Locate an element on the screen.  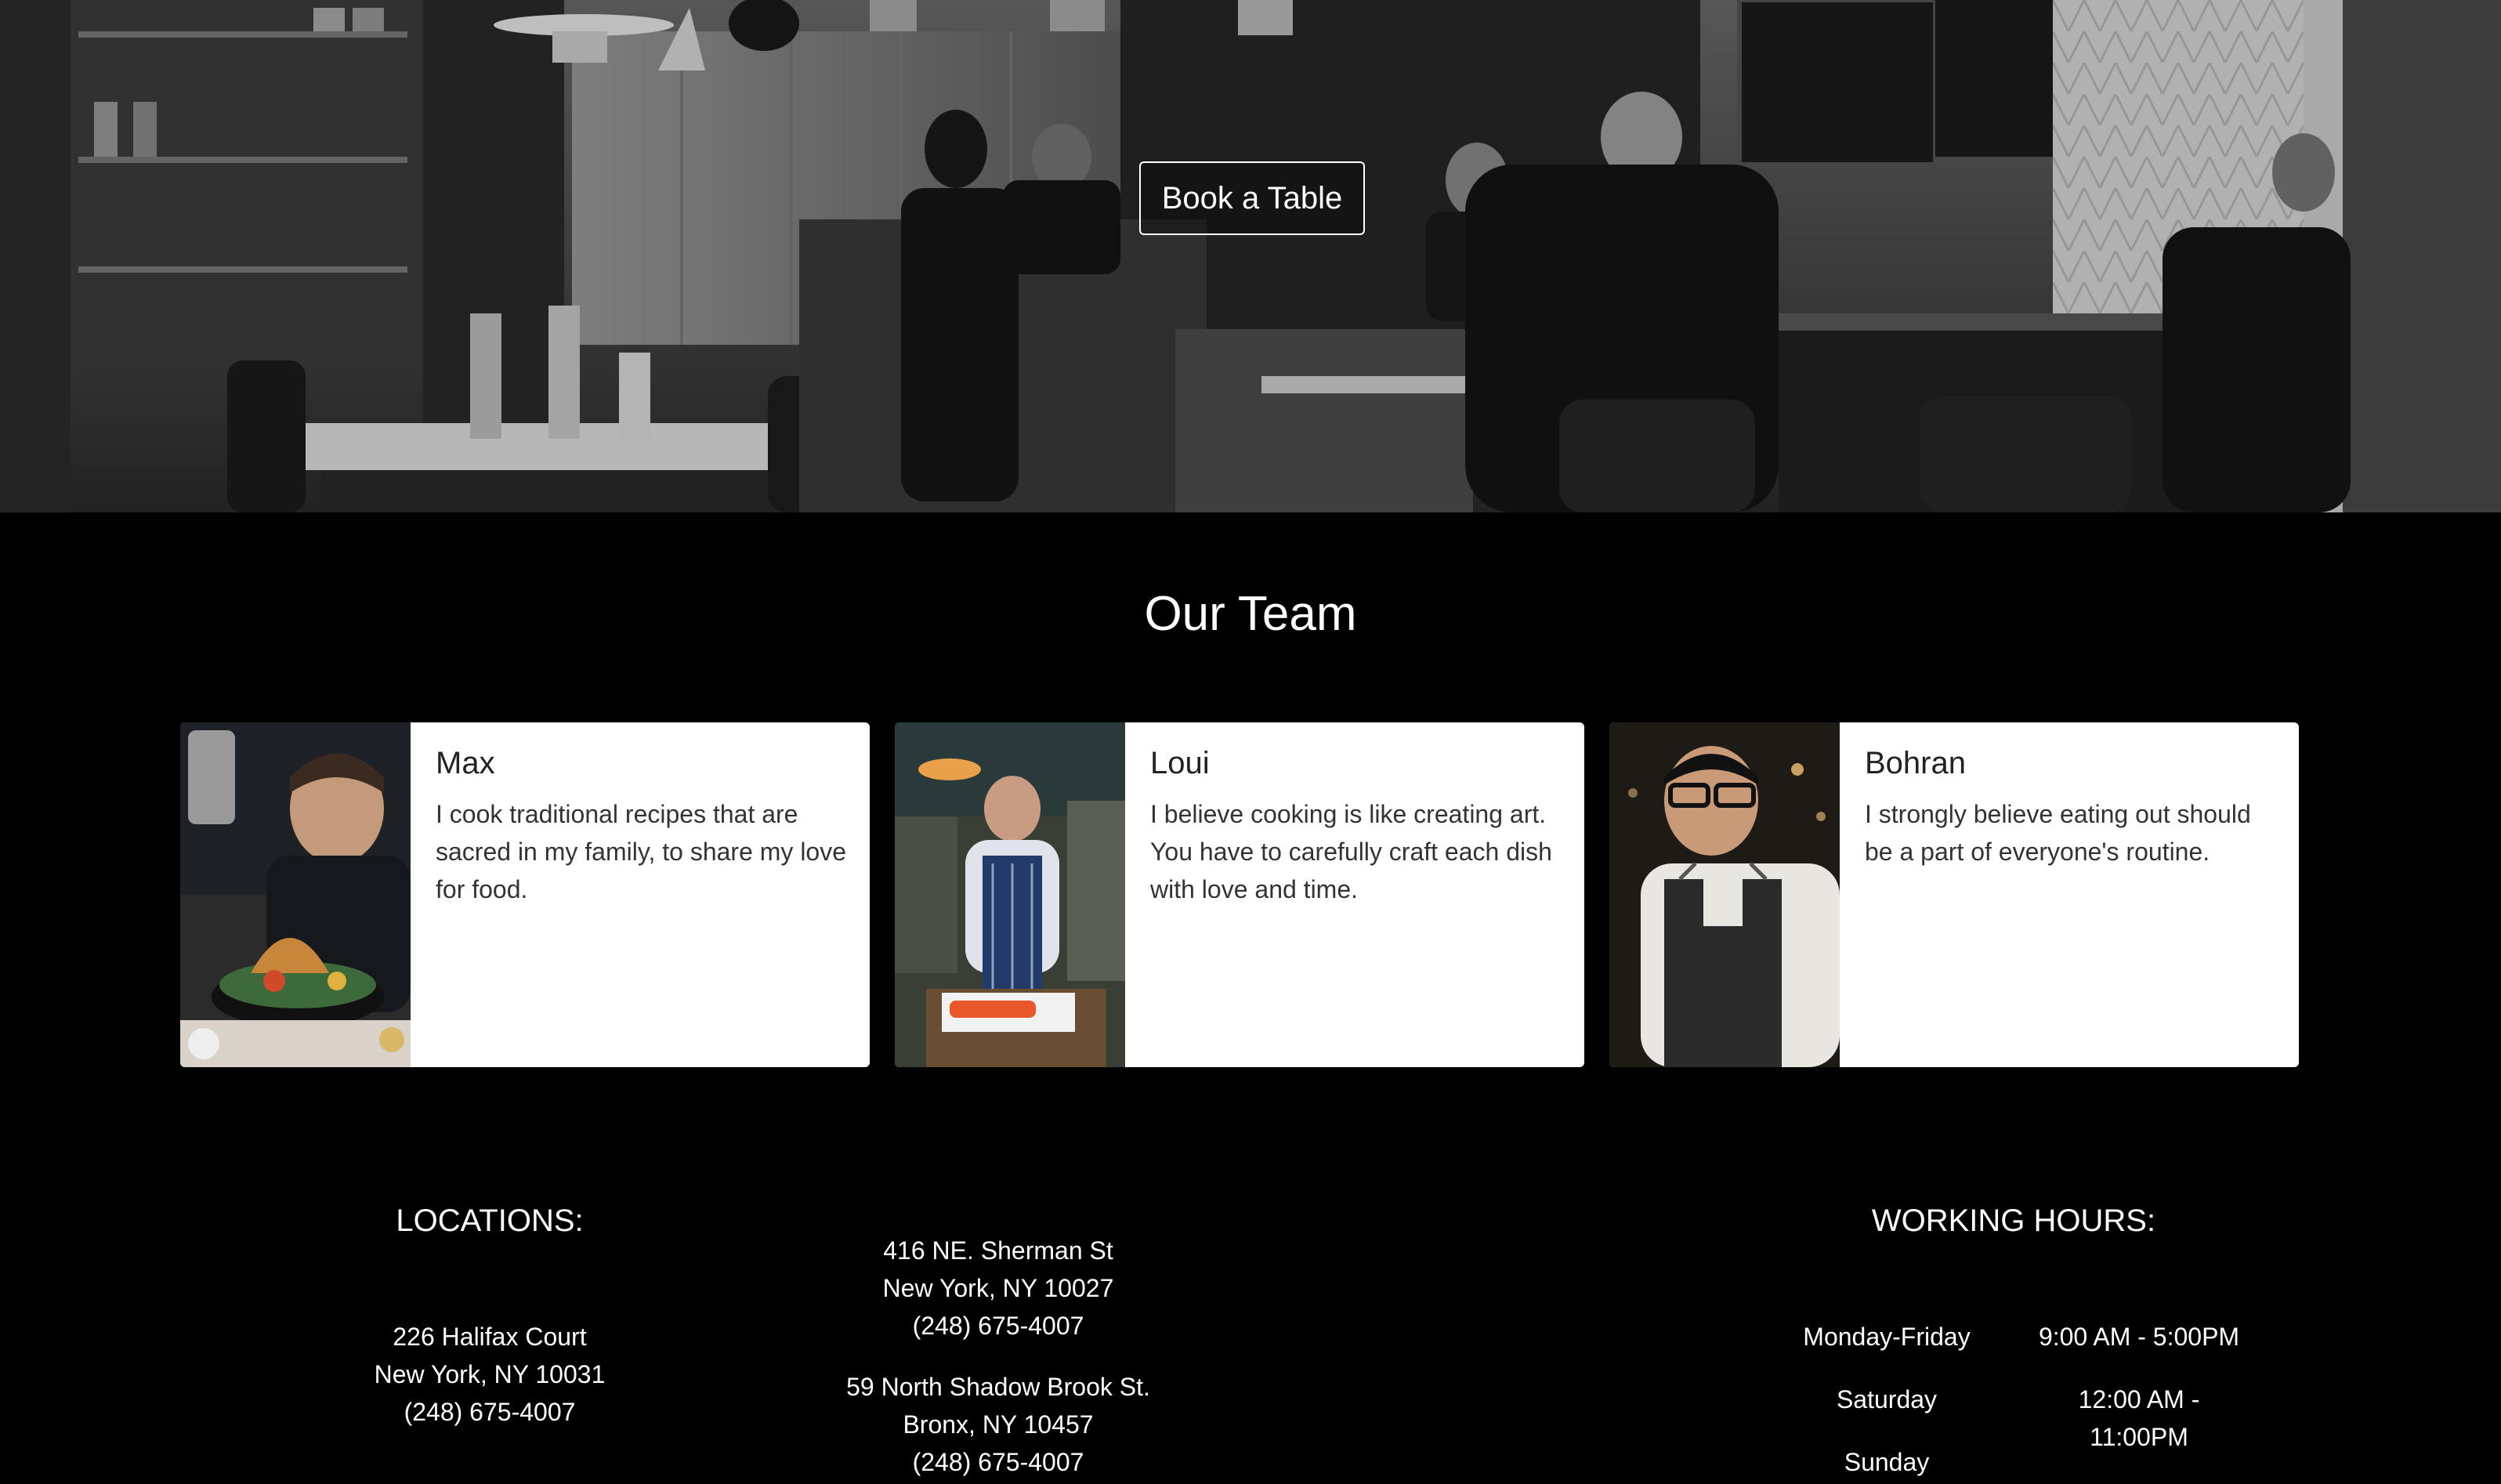
locations-title: LOCATIONS: is located at coordinates (490, 1220).